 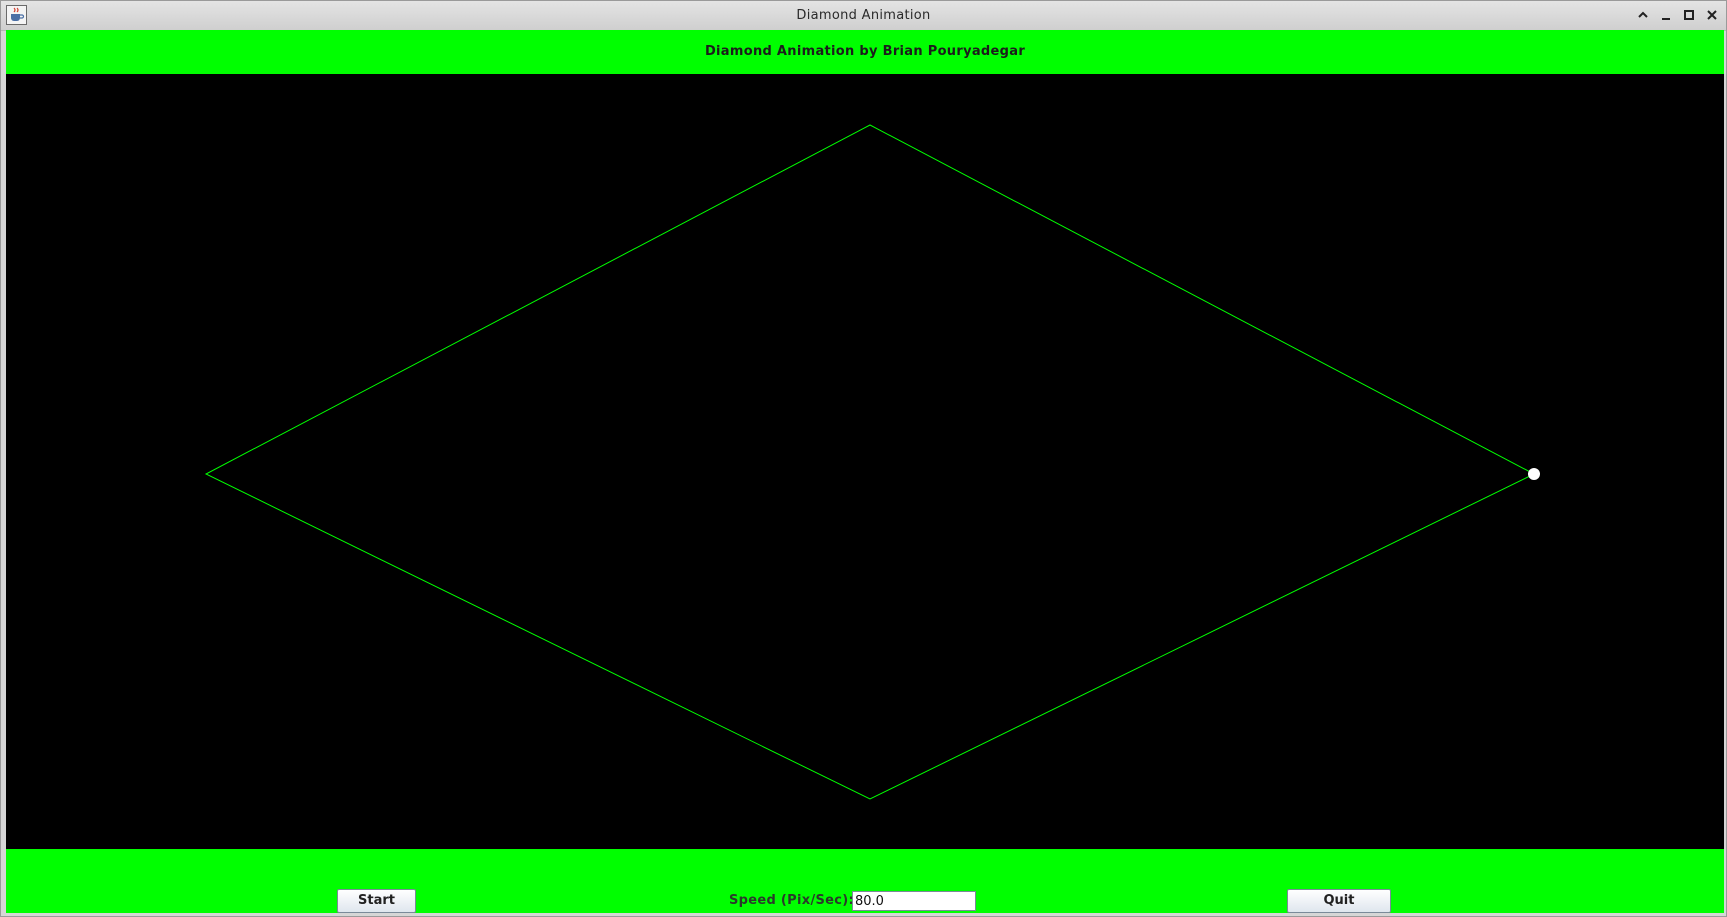 What do you see at coordinates (1643, 15) in the screenshot?
I see `roll-up-icon` at bounding box center [1643, 15].